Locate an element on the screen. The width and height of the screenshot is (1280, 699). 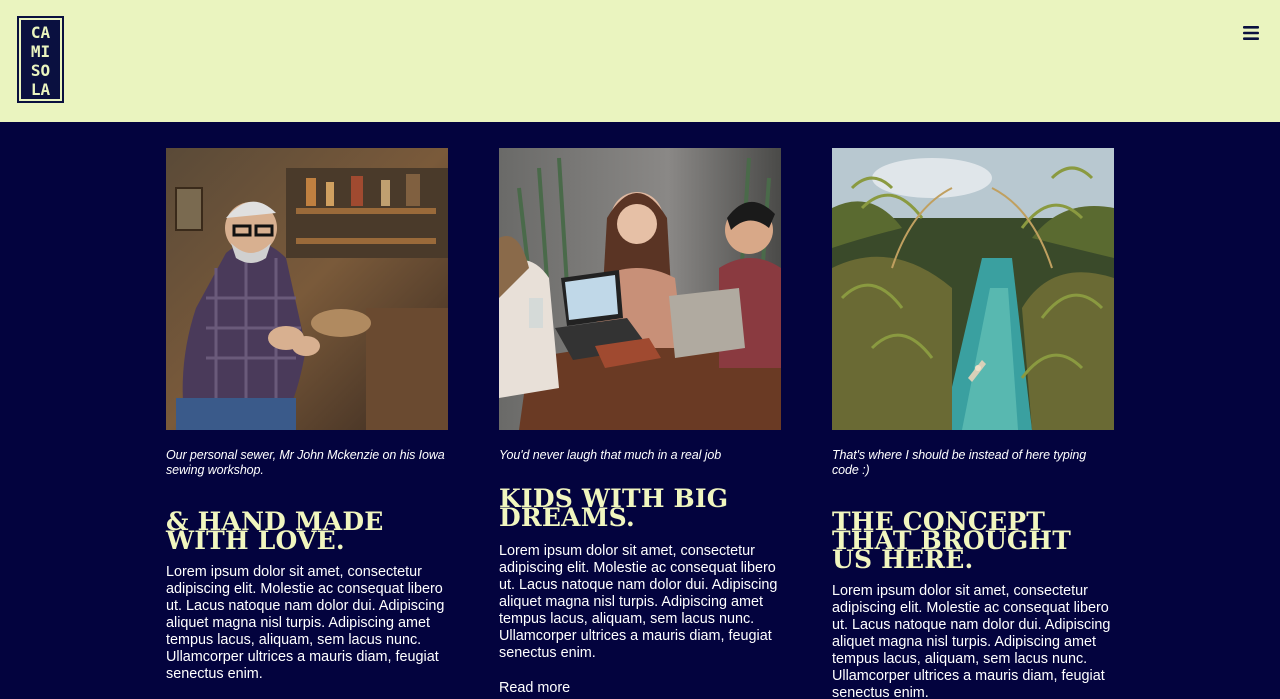
logo-graphic: CA MI SO LA is located at coordinates (40, 59).